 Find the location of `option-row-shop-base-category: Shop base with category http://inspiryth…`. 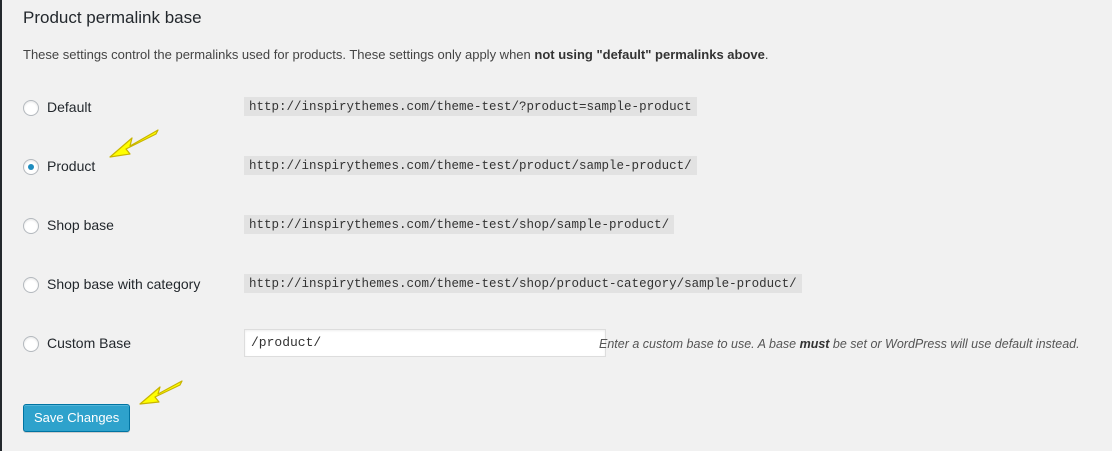

option-row-shop-base-category: Shop base with category http://inspiryth… is located at coordinates (563, 285).